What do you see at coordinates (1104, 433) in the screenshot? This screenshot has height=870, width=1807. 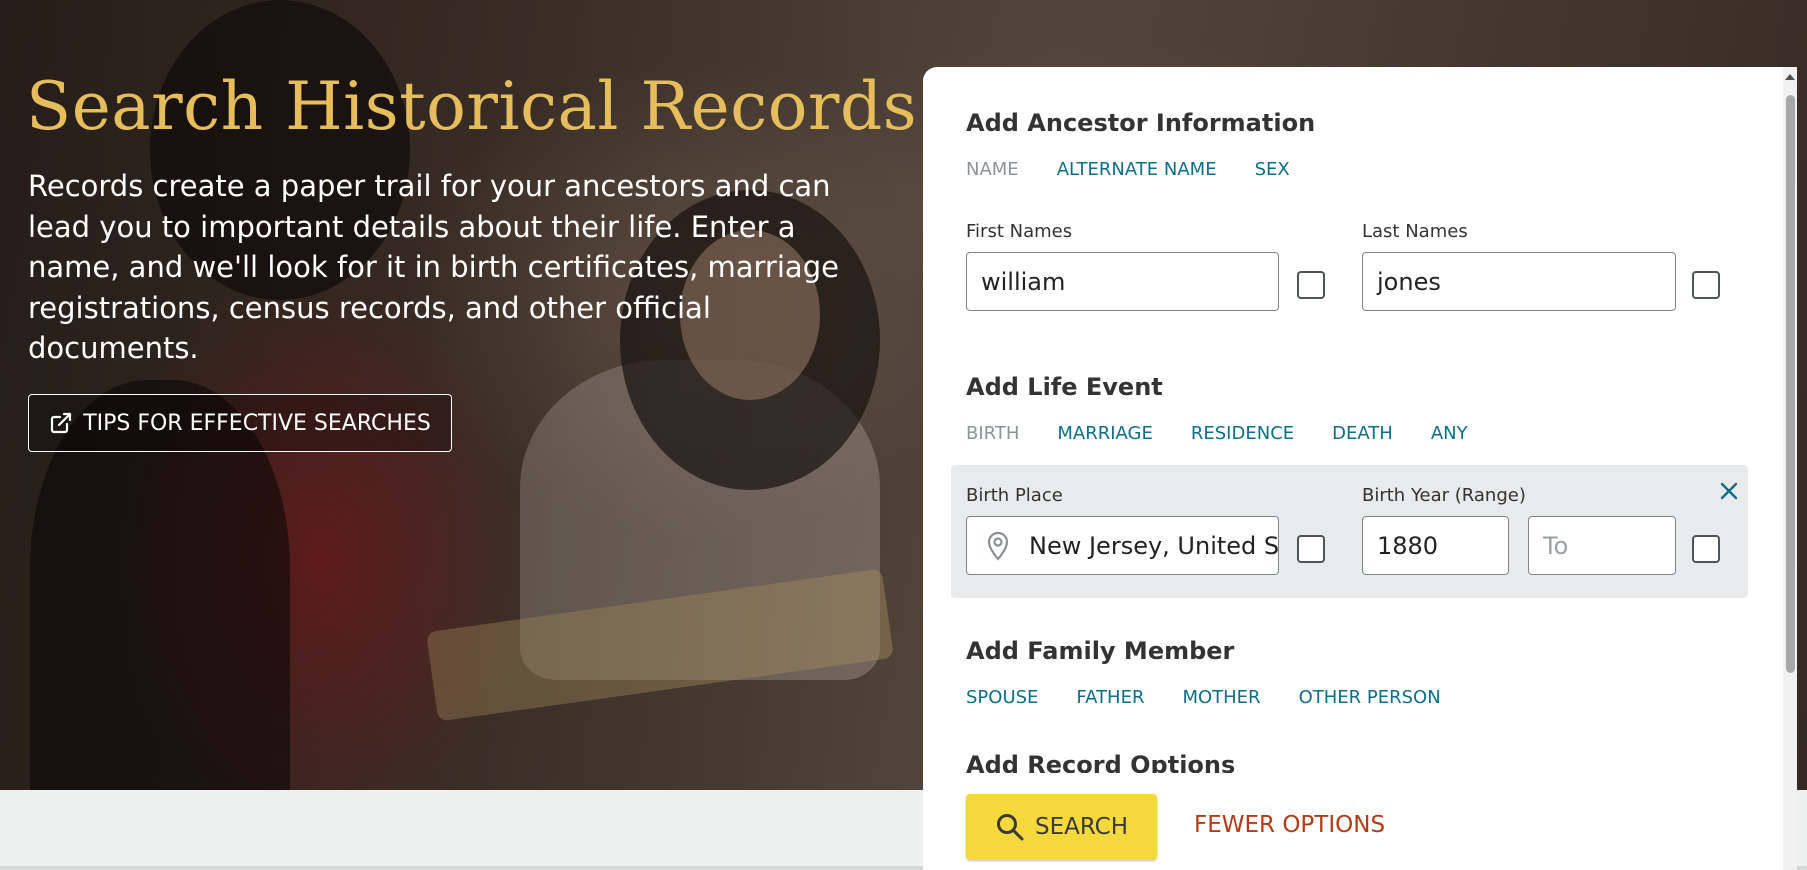 I see `tab-marriage: MARRIAGE` at bounding box center [1104, 433].